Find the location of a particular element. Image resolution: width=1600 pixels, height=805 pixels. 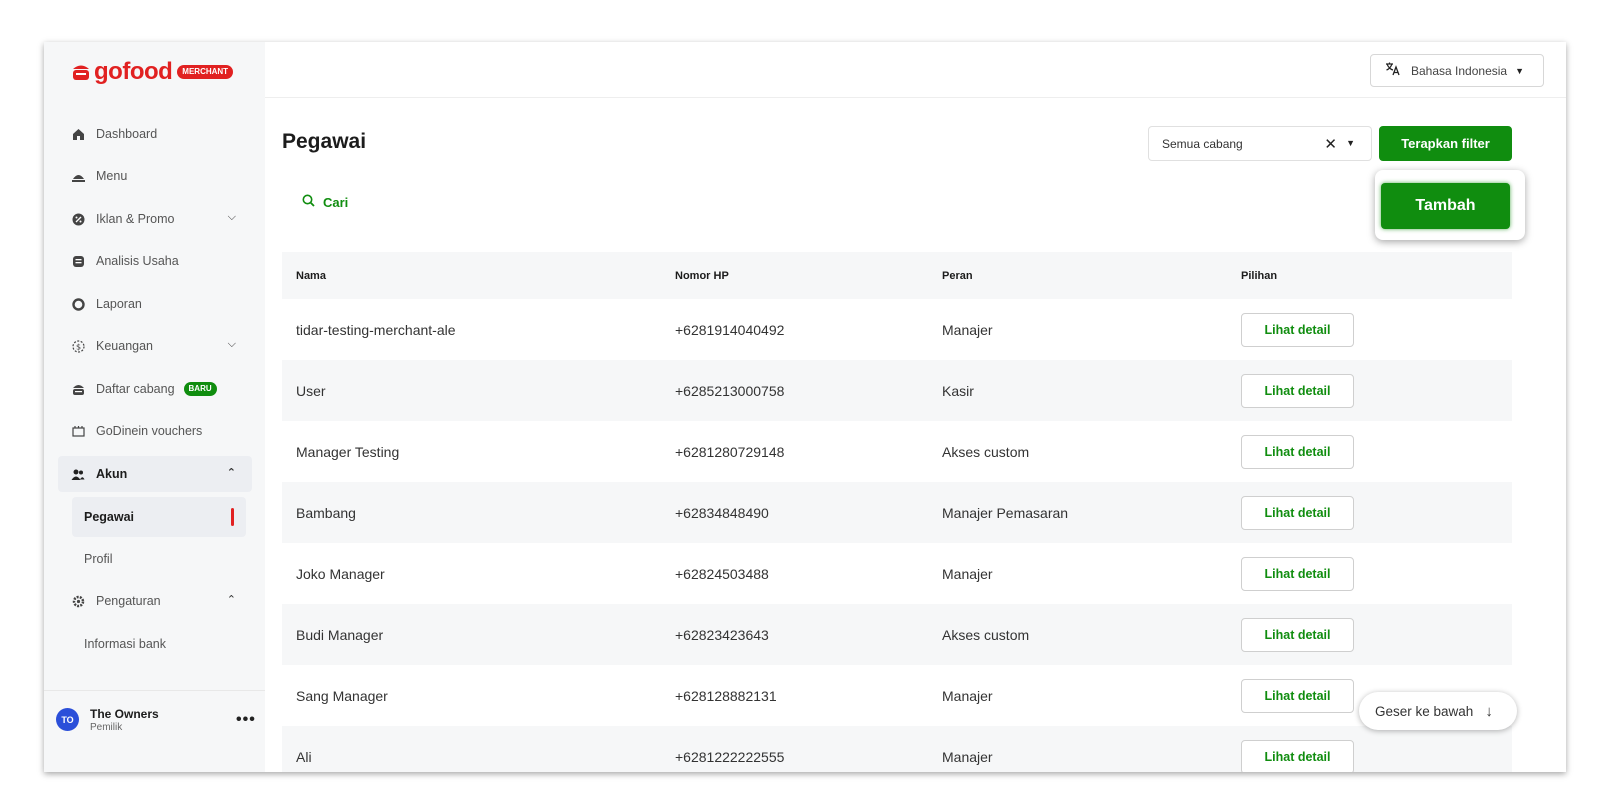

gofood-logo: gofood MERCHANT is located at coordinates (152, 71).